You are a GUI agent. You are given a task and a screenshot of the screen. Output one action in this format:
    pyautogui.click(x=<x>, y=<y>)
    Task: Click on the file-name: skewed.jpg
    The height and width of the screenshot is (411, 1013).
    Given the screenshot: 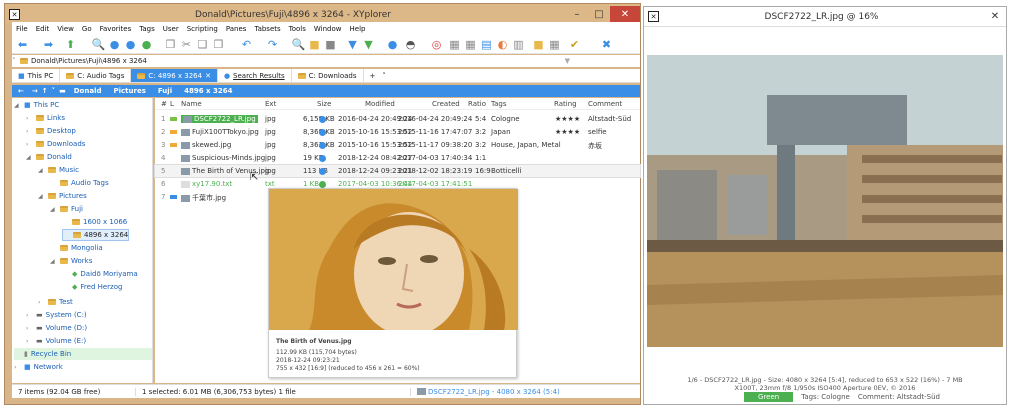 What is the action you would take?
    pyautogui.click(x=206, y=145)
    